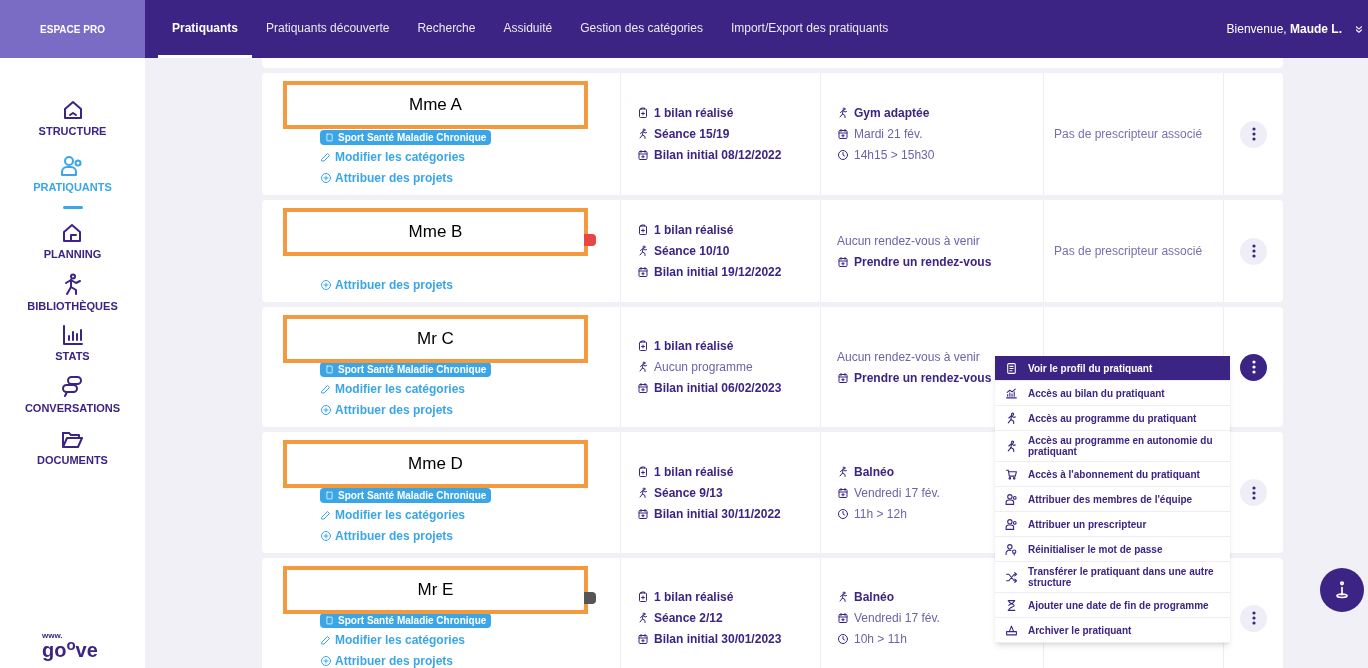 This screenshot has height=668, width=1368. Describe the element at coordinates (1112, 418) in the screenshot. I see `menu-item: Accès au programme du pratiquant` at that location.